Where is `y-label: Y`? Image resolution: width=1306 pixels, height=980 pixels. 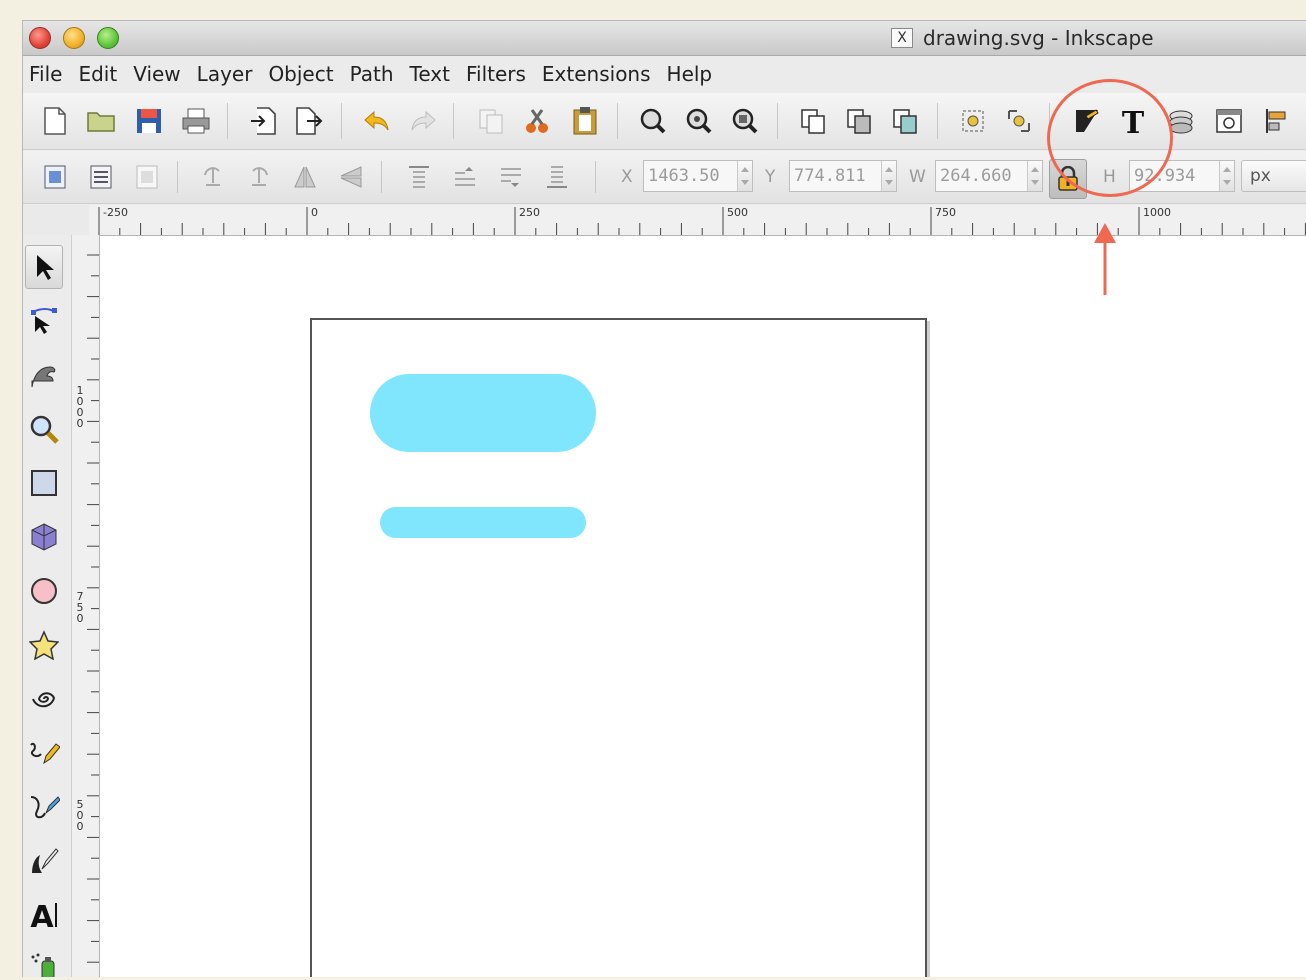 y-label: Y is located at coordinates (770, 177).